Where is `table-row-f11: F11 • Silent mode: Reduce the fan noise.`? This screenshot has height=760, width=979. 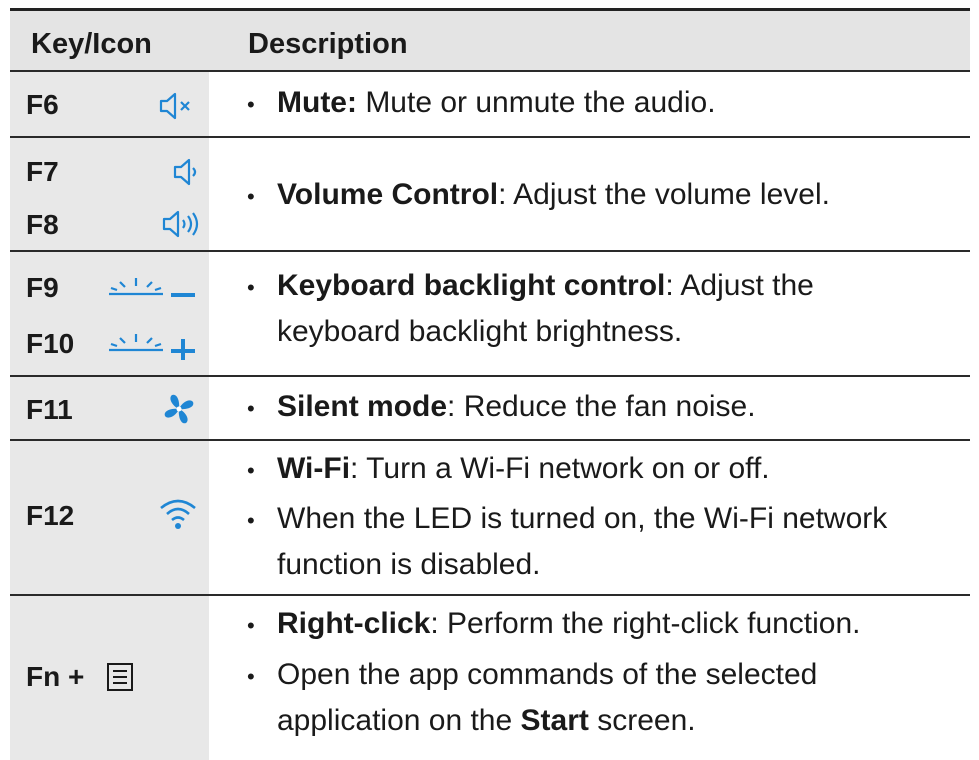
table-row-f11: F11 • Silent mode: Reduce the fan noise. is located at coordinates (490, 409).